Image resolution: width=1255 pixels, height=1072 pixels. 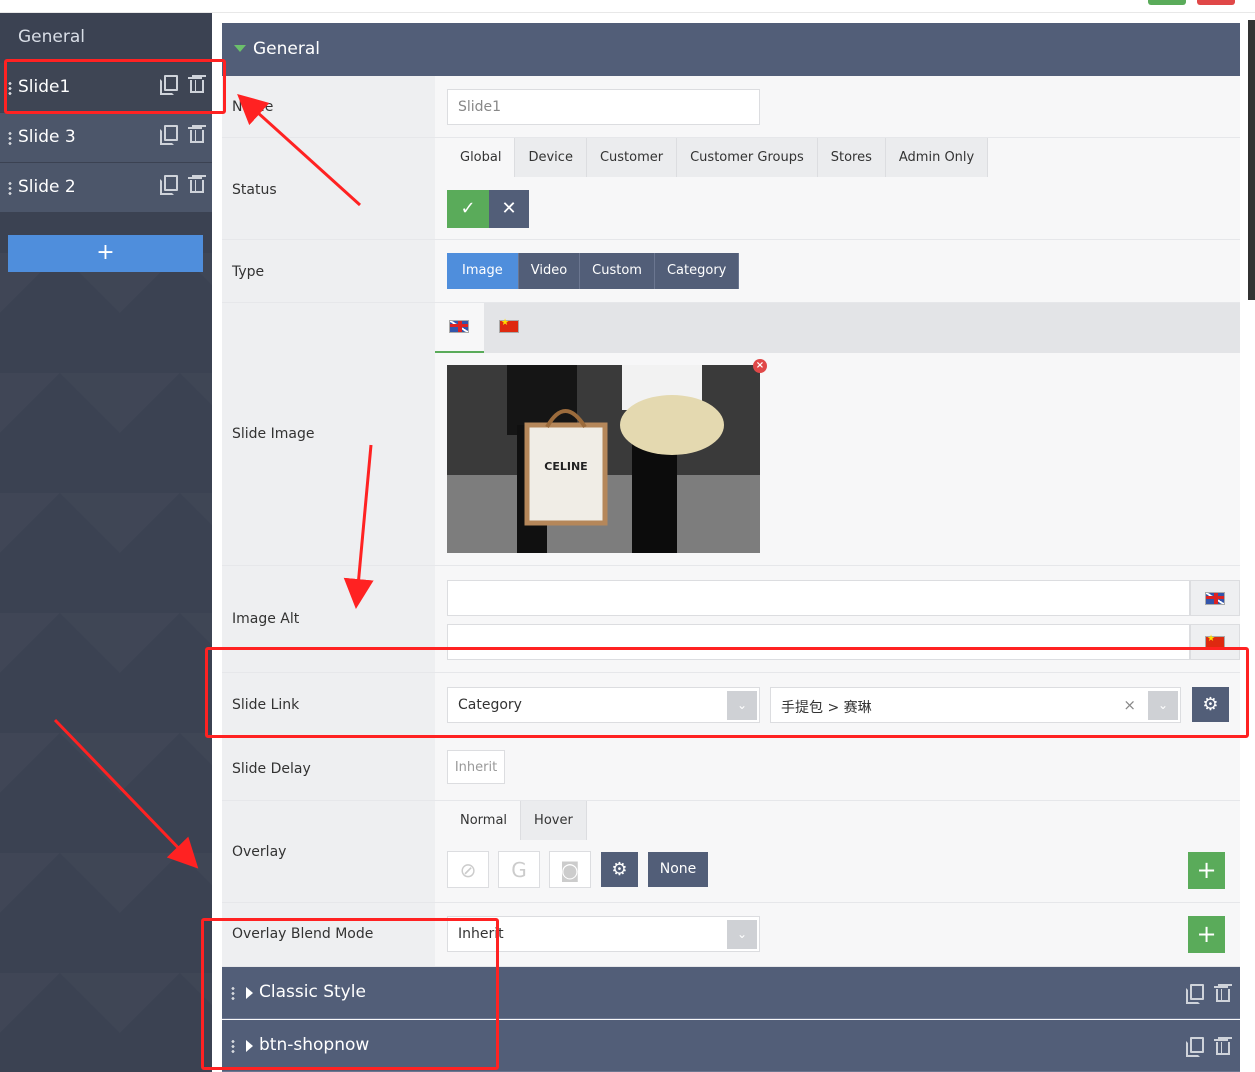 I want to click on name-label: Name, so click(x=253, y=107).